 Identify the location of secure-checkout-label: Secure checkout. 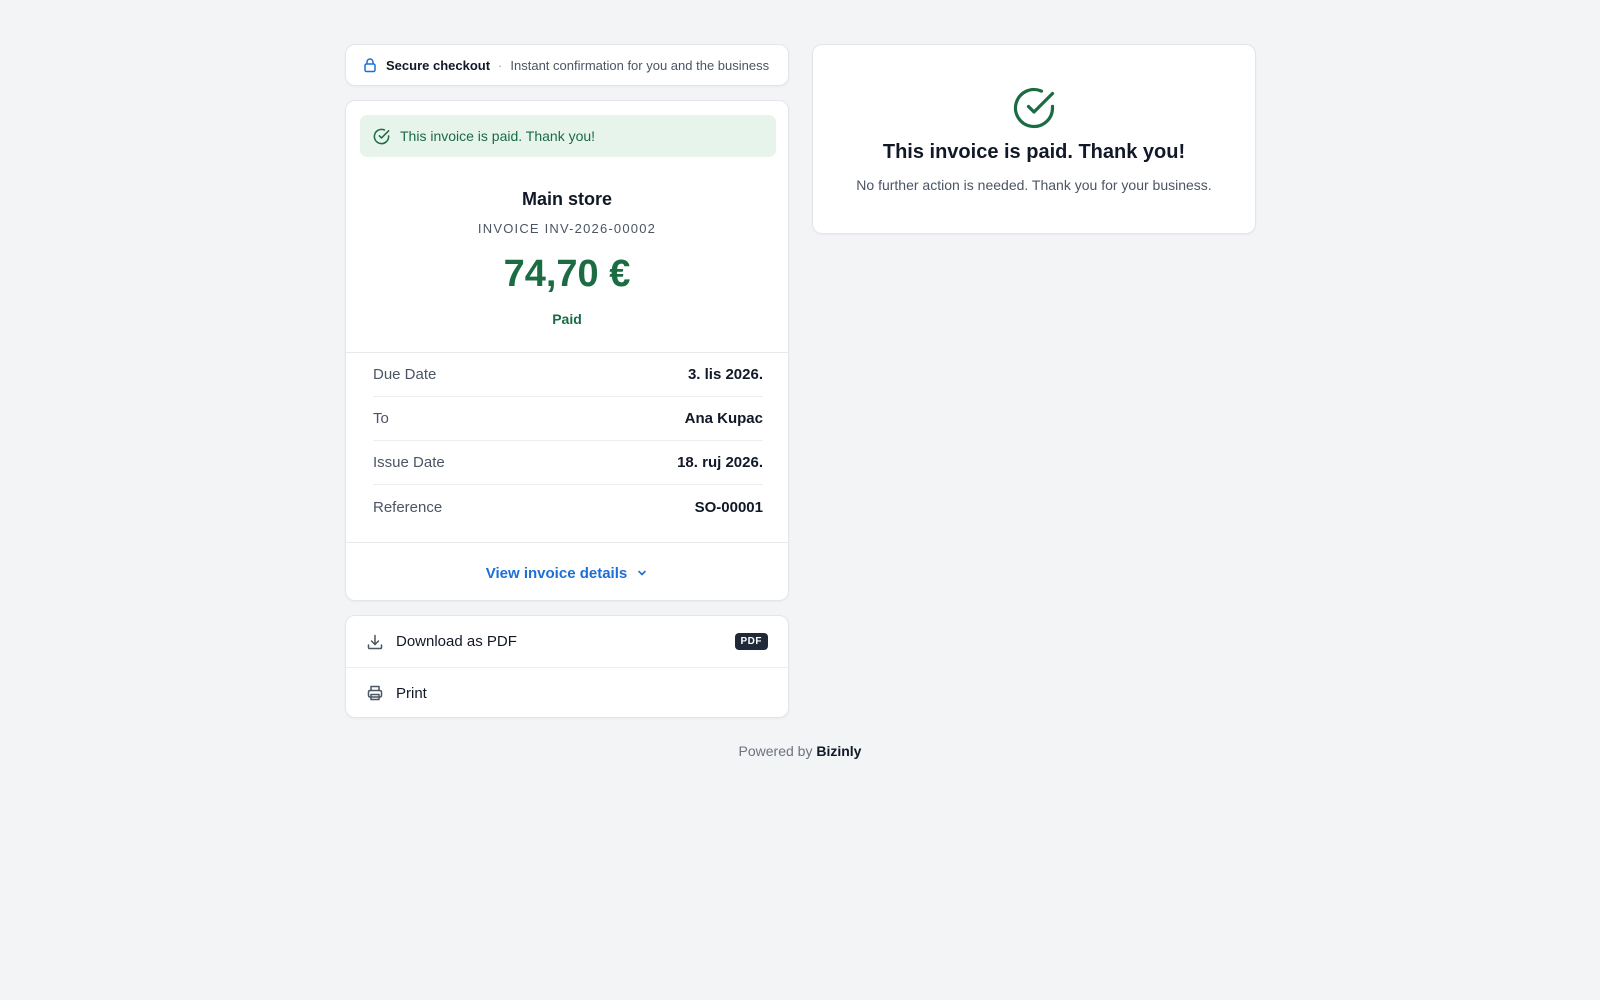
(438, 65).